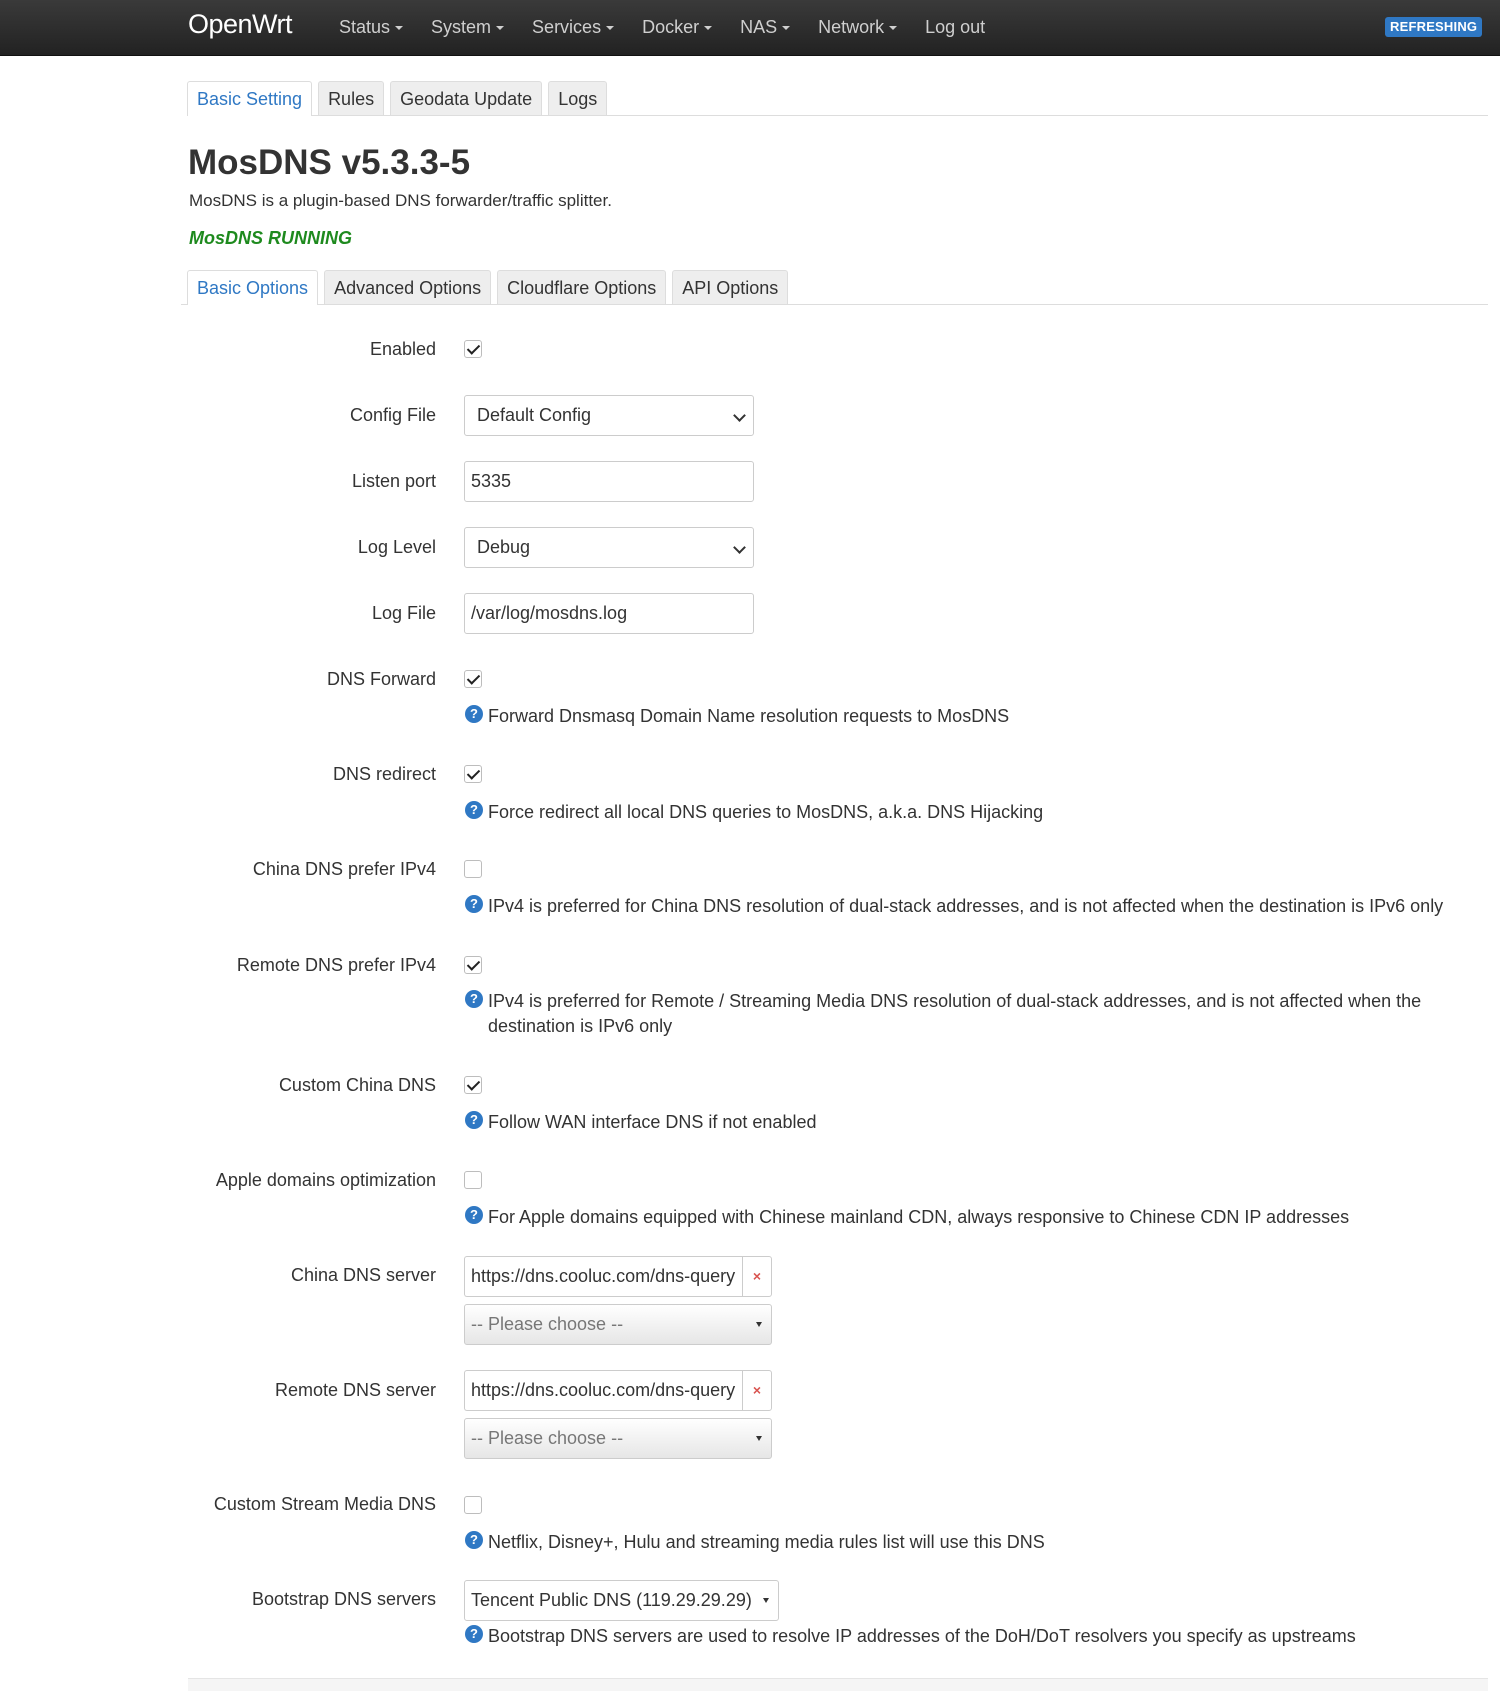  What do you see at coordinates (253, 287) in the screenshot?
I see `tab-basic-options: Basic Options` at bounding box center [253, 287].